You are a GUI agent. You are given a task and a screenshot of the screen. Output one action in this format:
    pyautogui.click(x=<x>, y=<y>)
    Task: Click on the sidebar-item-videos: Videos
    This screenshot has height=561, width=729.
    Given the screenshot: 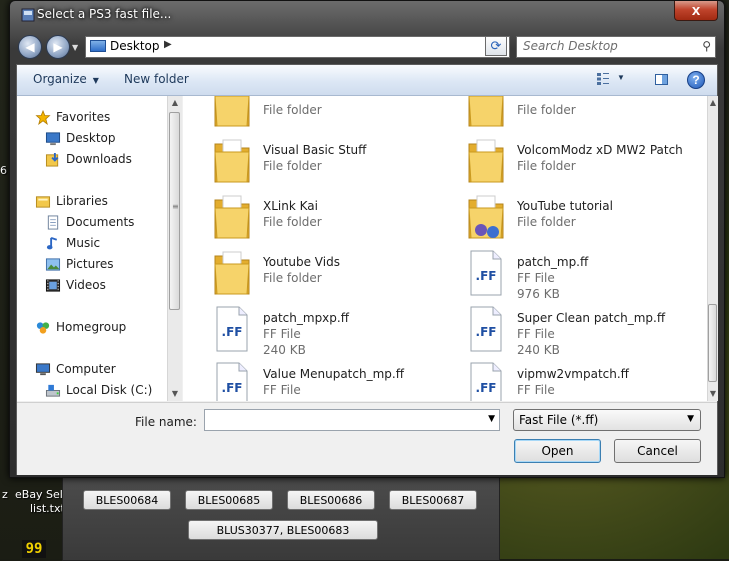 What is the action you would take?
    pyautogui.click(x=93, y=286)
    